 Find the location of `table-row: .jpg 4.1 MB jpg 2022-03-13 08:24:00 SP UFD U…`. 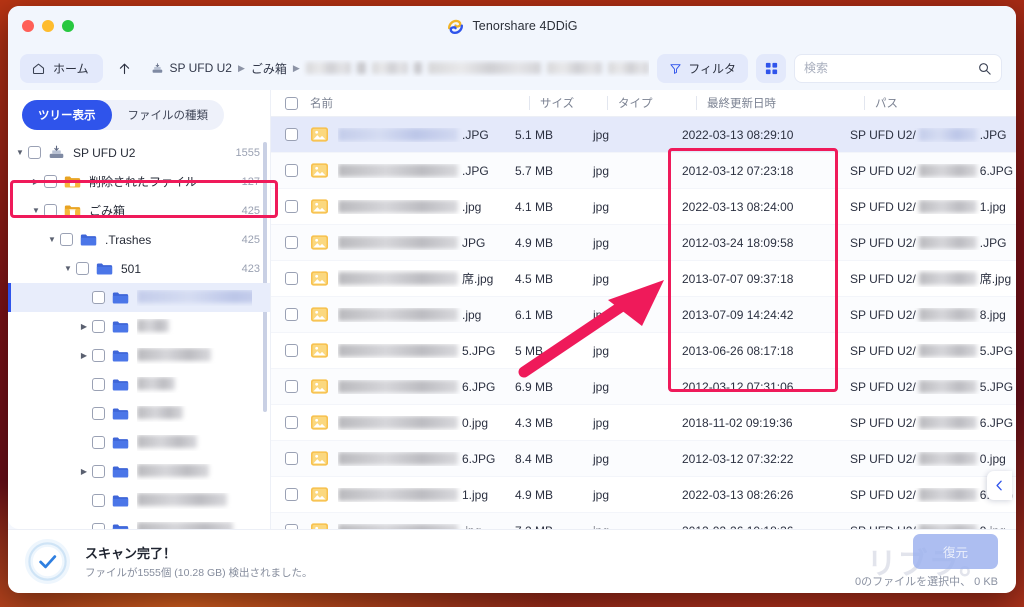

table-row: .jpg 4.1 MB jpg 2022-03-13 08:24:00 SP UFD U… is located at coordinates (643, 207).